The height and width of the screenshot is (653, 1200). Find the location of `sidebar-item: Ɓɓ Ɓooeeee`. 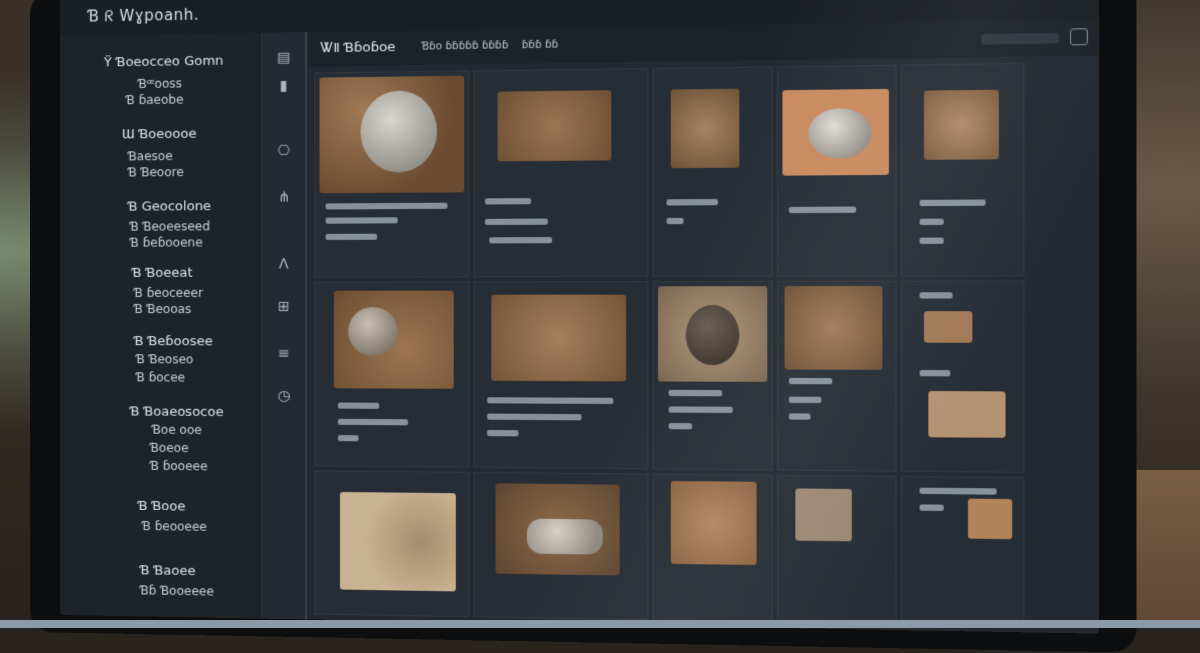

sidebar-item: Ɓɓ Ɓooeeee is located at coordinates (177, 590).